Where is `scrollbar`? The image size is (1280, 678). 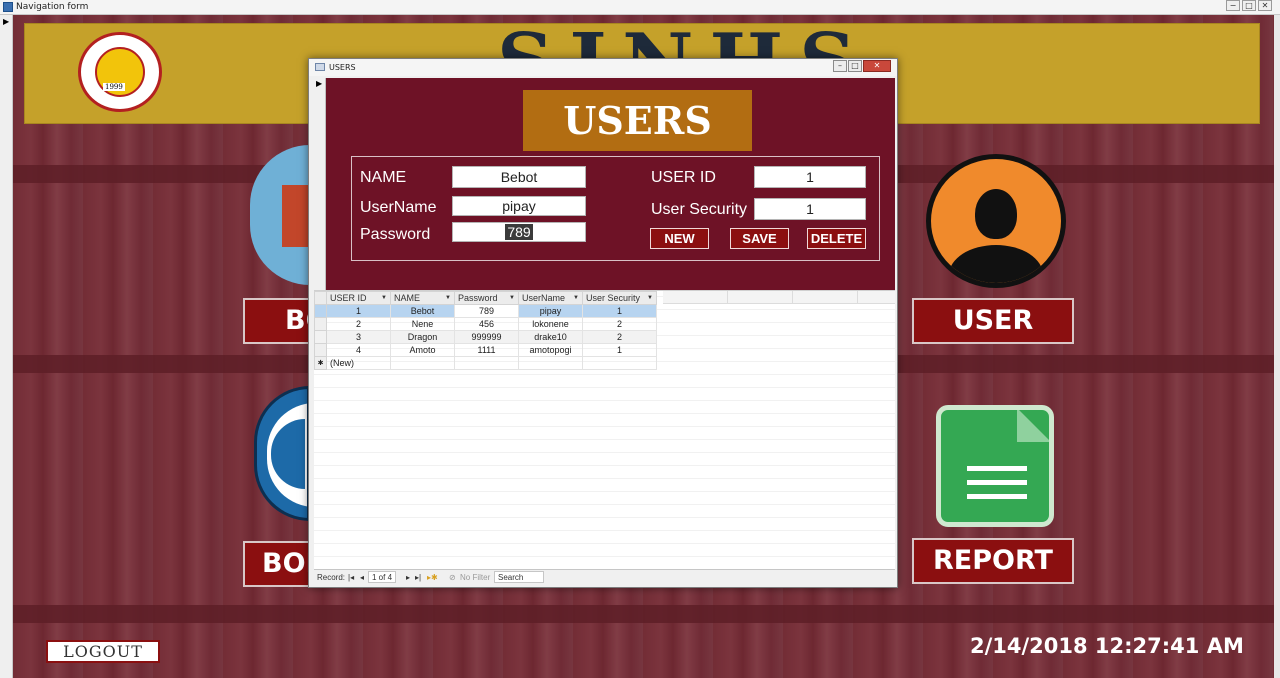 scrollbar is located at coordinates (1277, 346).